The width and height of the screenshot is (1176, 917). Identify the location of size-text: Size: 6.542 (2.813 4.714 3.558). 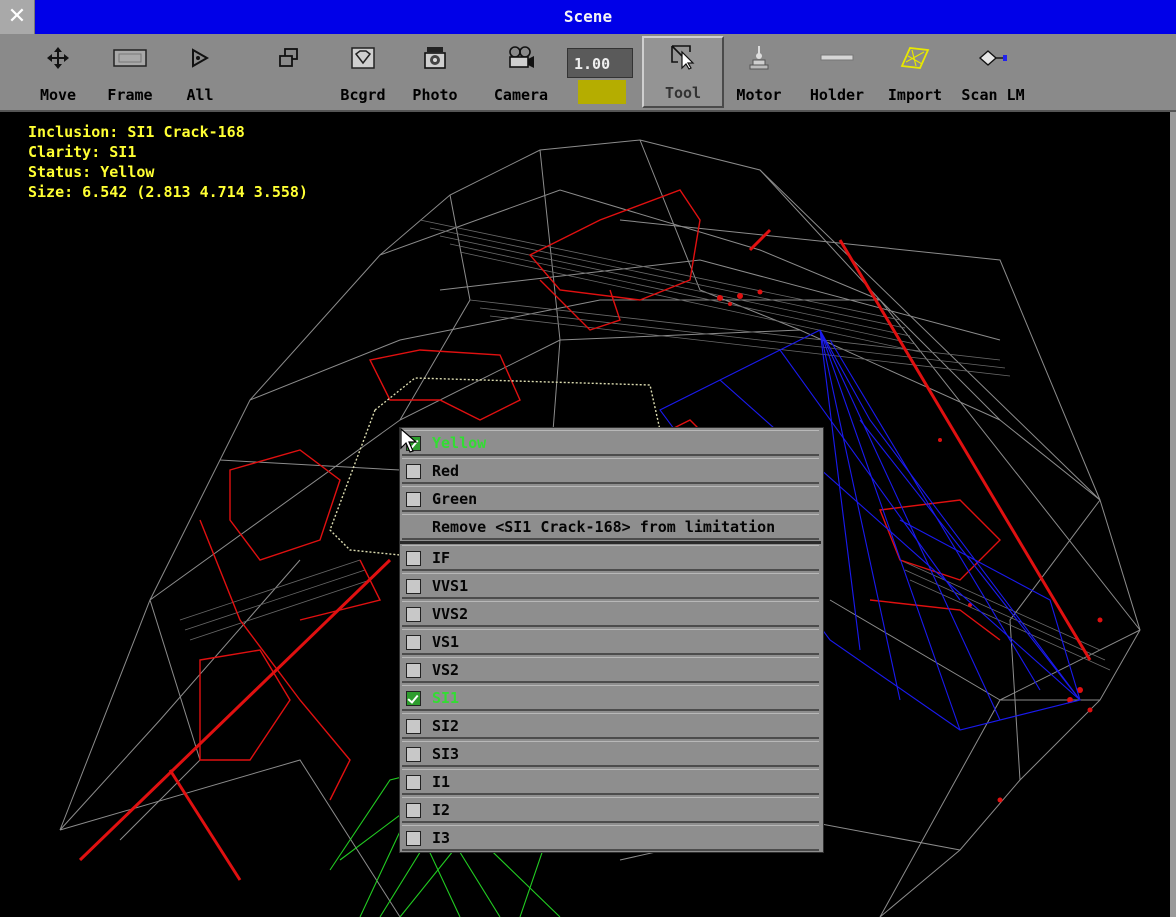
(168, 192).